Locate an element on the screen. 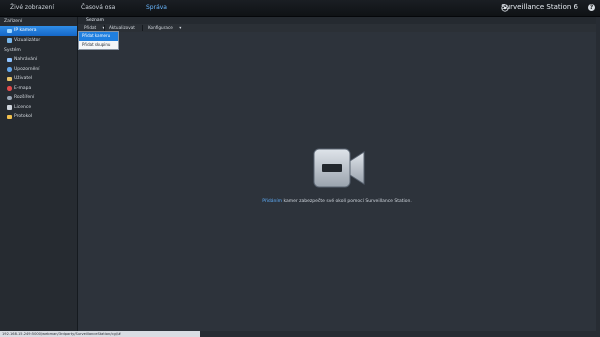 This screenshot has height=337, width=600. user-icon is located at coordinates (9, 78).